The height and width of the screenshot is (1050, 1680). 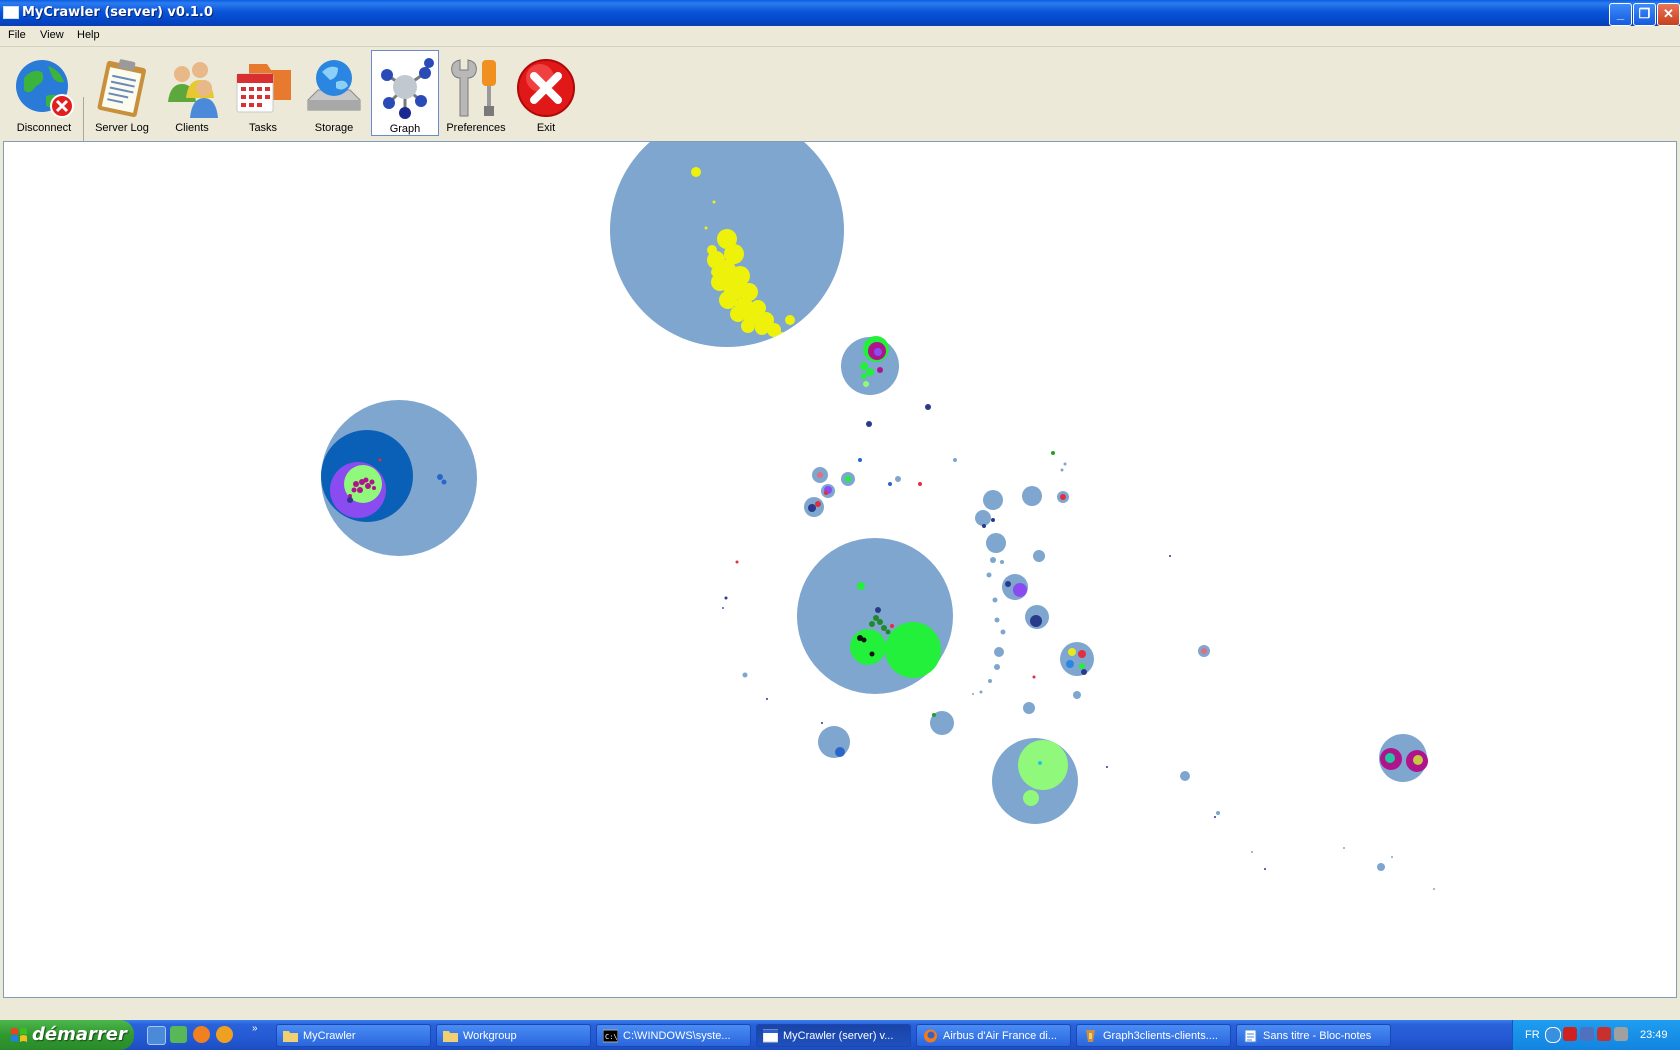 I want to click on security-shield-icon, so click(x=1570, y=1034).